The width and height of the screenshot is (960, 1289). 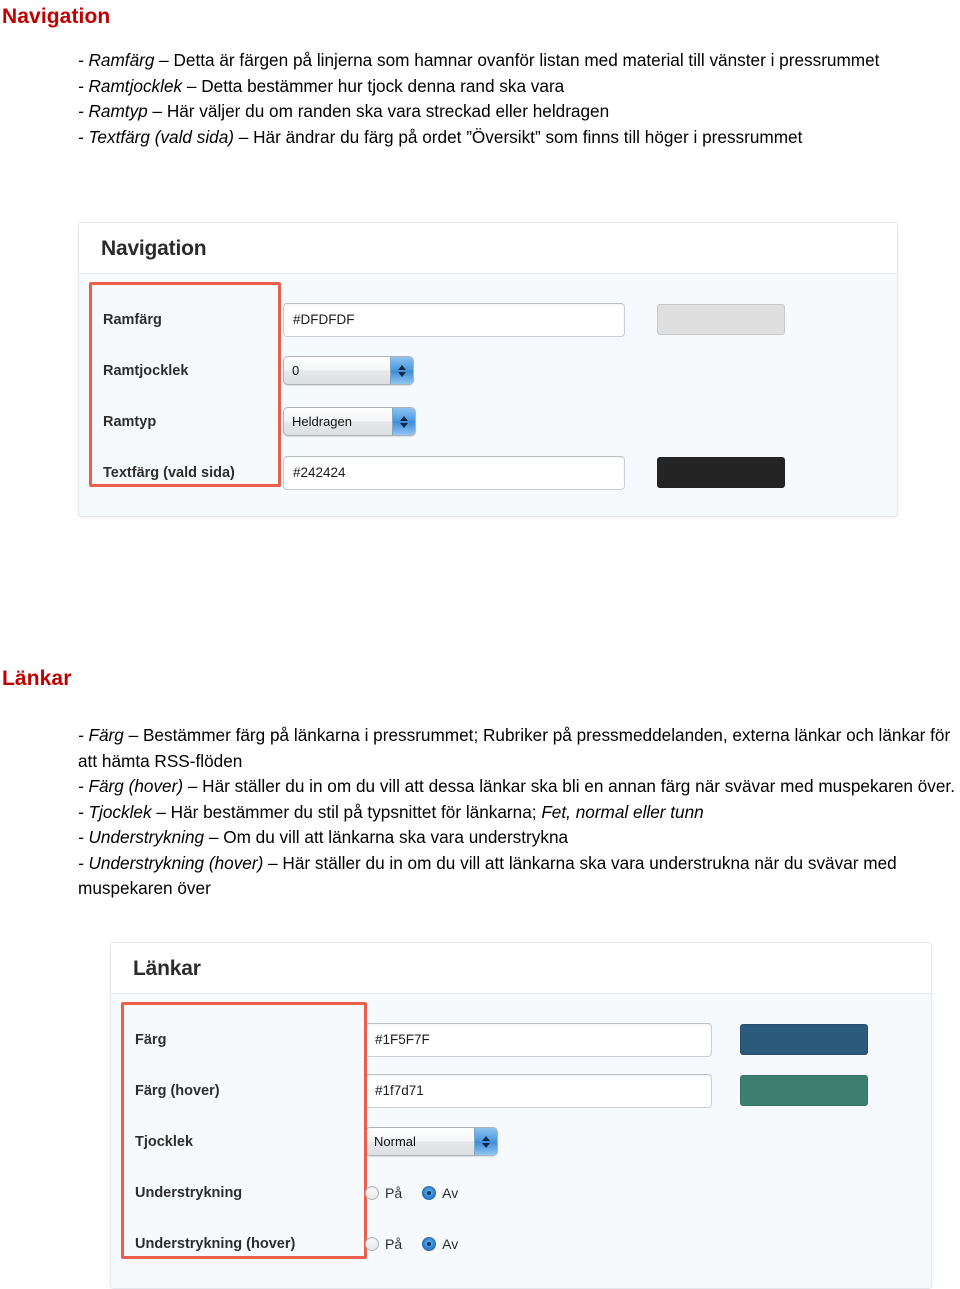 I want to click on row-understrykning: Understrykning På Av, so click(x=521, y=1192).